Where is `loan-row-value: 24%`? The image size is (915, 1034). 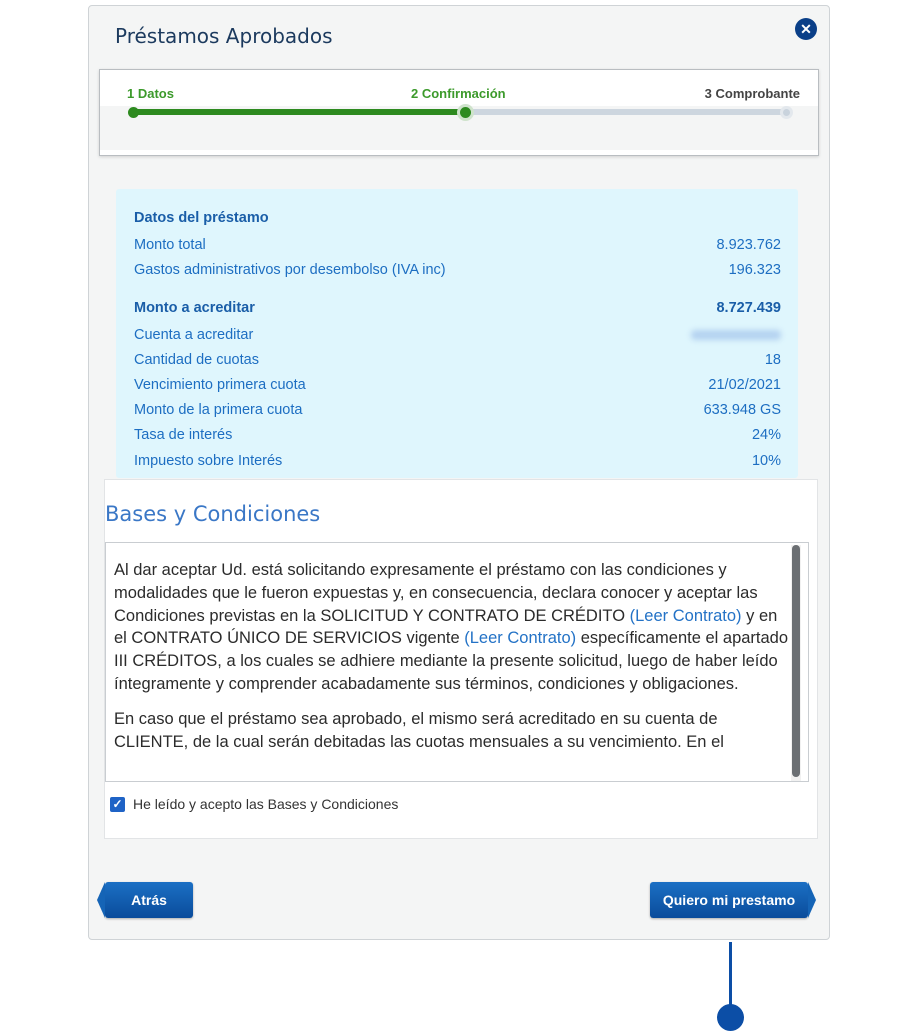
loan-row-value: 24% is located at coordinates (766, 435).